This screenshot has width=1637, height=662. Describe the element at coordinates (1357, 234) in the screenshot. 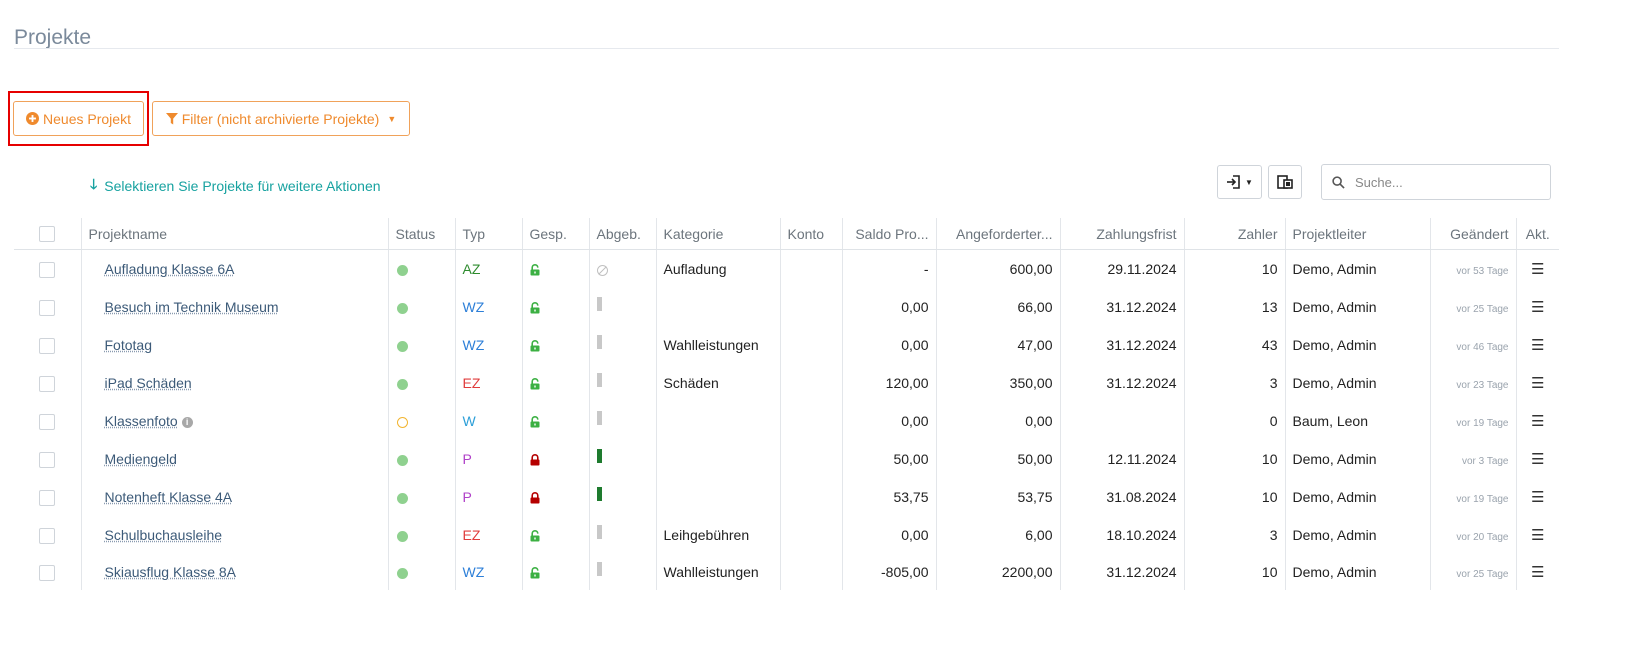

I see `col-projektleiter: Projektleiter` at that location.